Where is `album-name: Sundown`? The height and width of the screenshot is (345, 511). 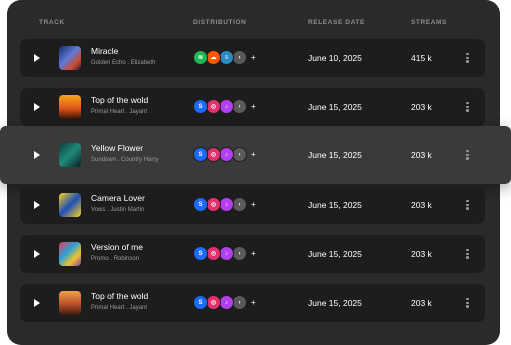 album-name: Sundown is located at coordinates (104, 160).